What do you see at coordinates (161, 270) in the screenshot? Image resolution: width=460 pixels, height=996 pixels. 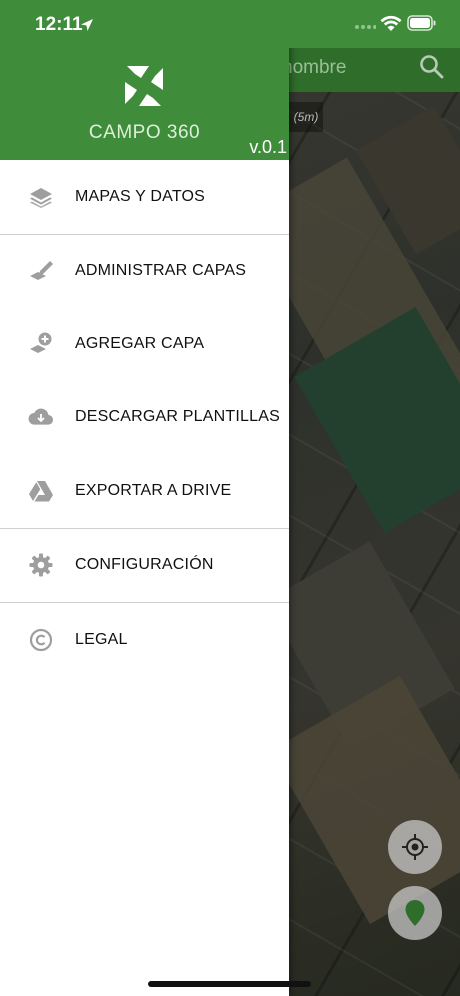 I see `menu-item-label: ADMINISTRAR CAPAS` at bounding box center [161, 270].